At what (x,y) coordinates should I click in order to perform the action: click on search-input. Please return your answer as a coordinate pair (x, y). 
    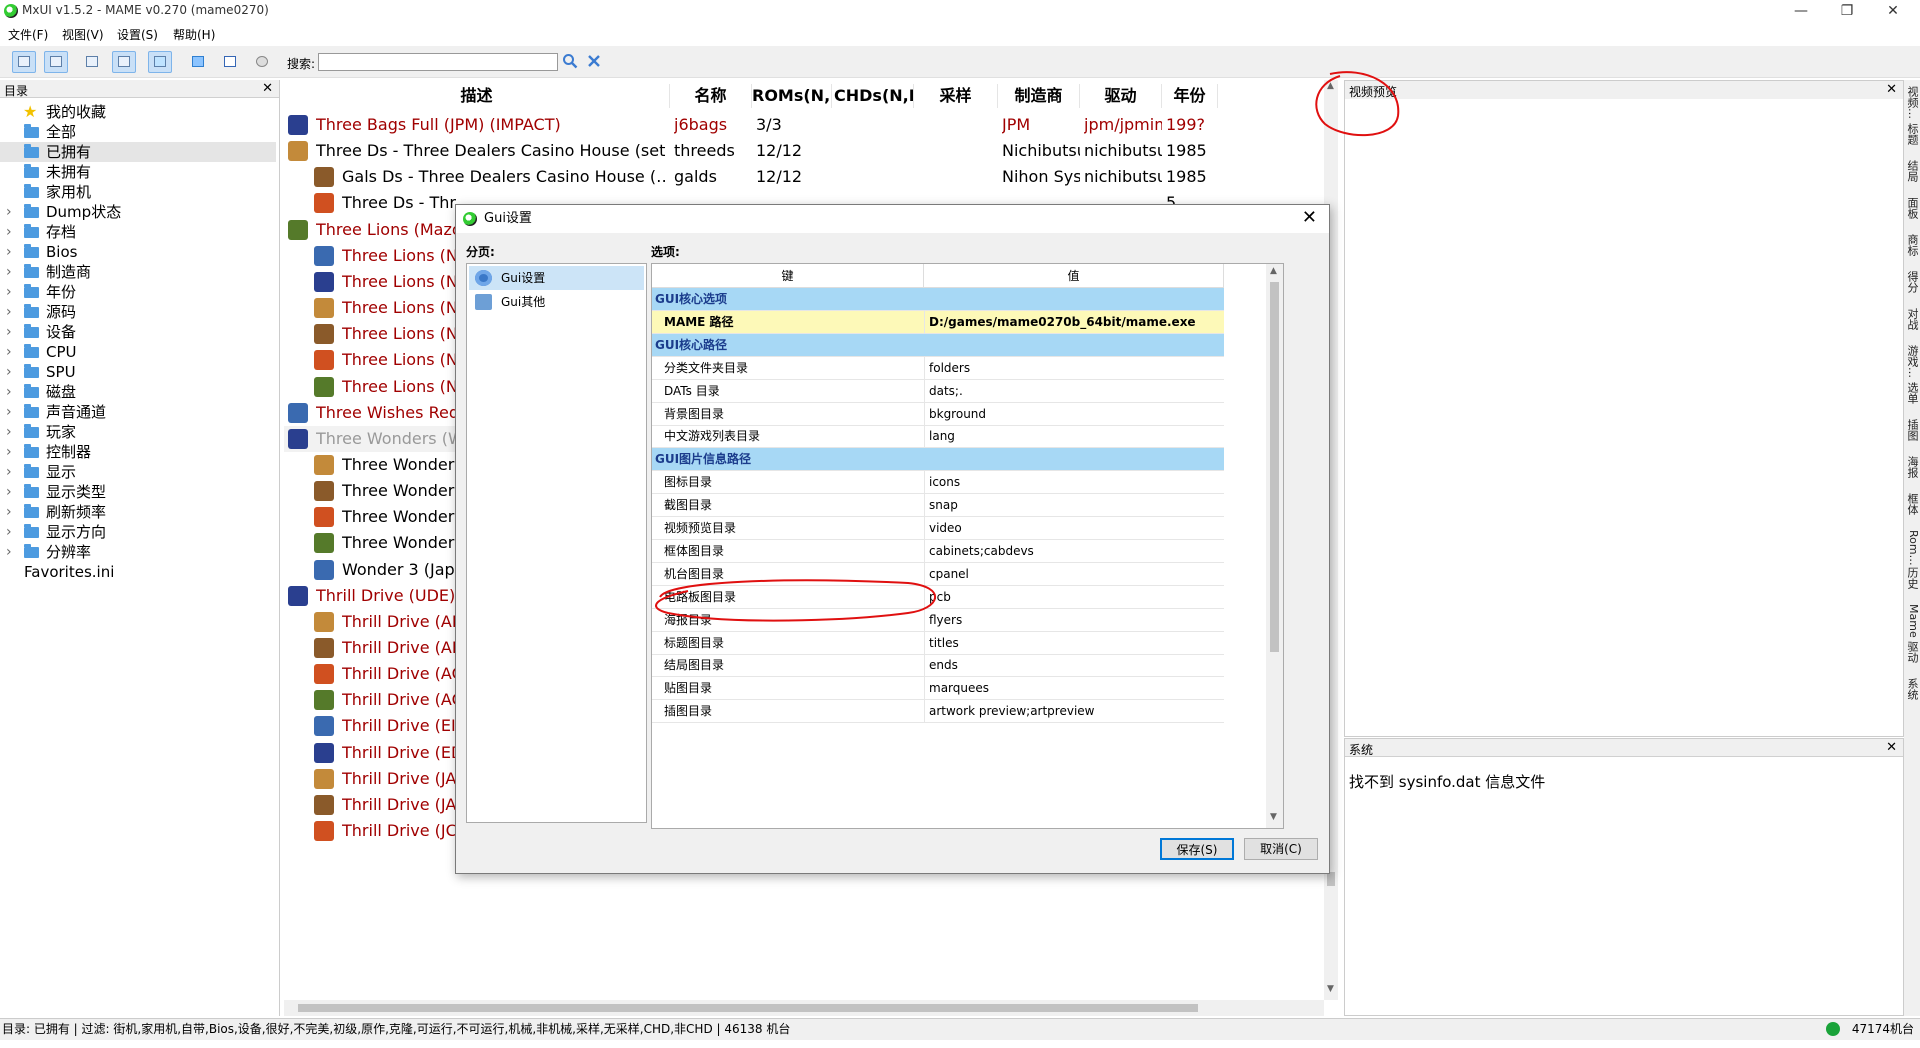
    Looking at the image, I should click on (438, 62).